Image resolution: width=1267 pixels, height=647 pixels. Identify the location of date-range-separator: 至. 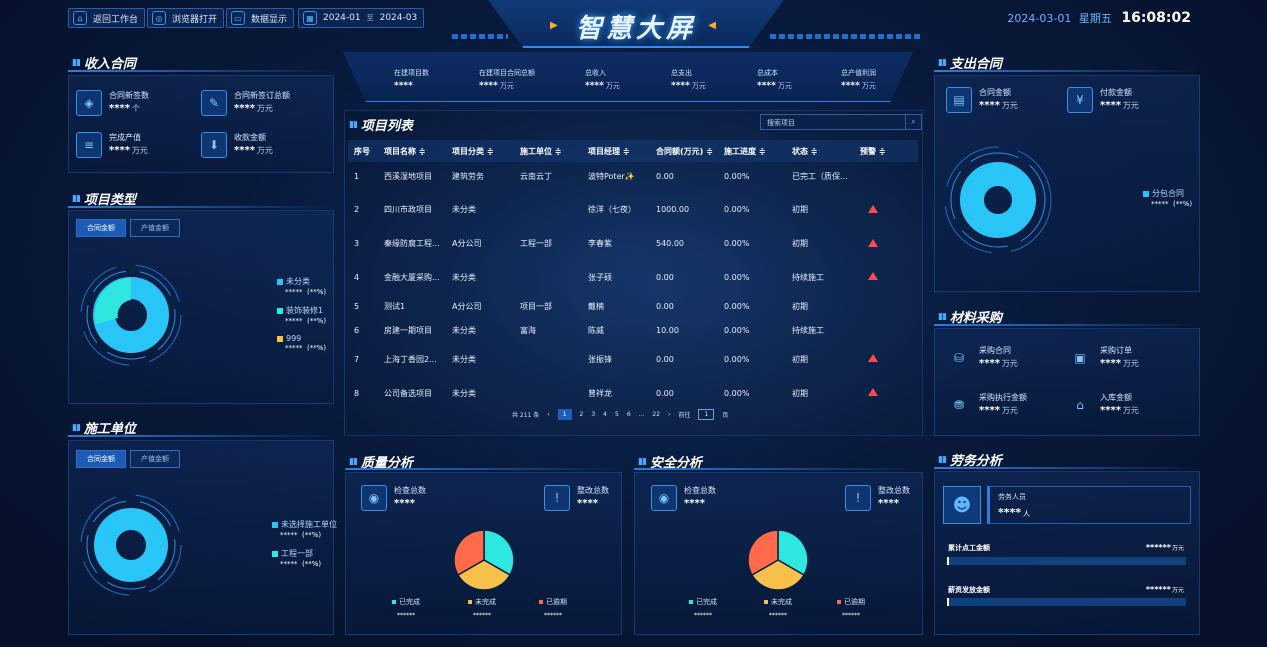
(370, 18).